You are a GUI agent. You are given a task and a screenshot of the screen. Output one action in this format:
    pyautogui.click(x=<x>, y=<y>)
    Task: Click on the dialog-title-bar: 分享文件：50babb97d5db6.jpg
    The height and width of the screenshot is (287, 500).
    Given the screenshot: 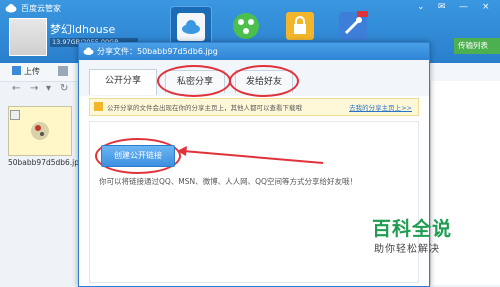 What is the action you would take?
    pyautogui.click(x=254, y=51)
    